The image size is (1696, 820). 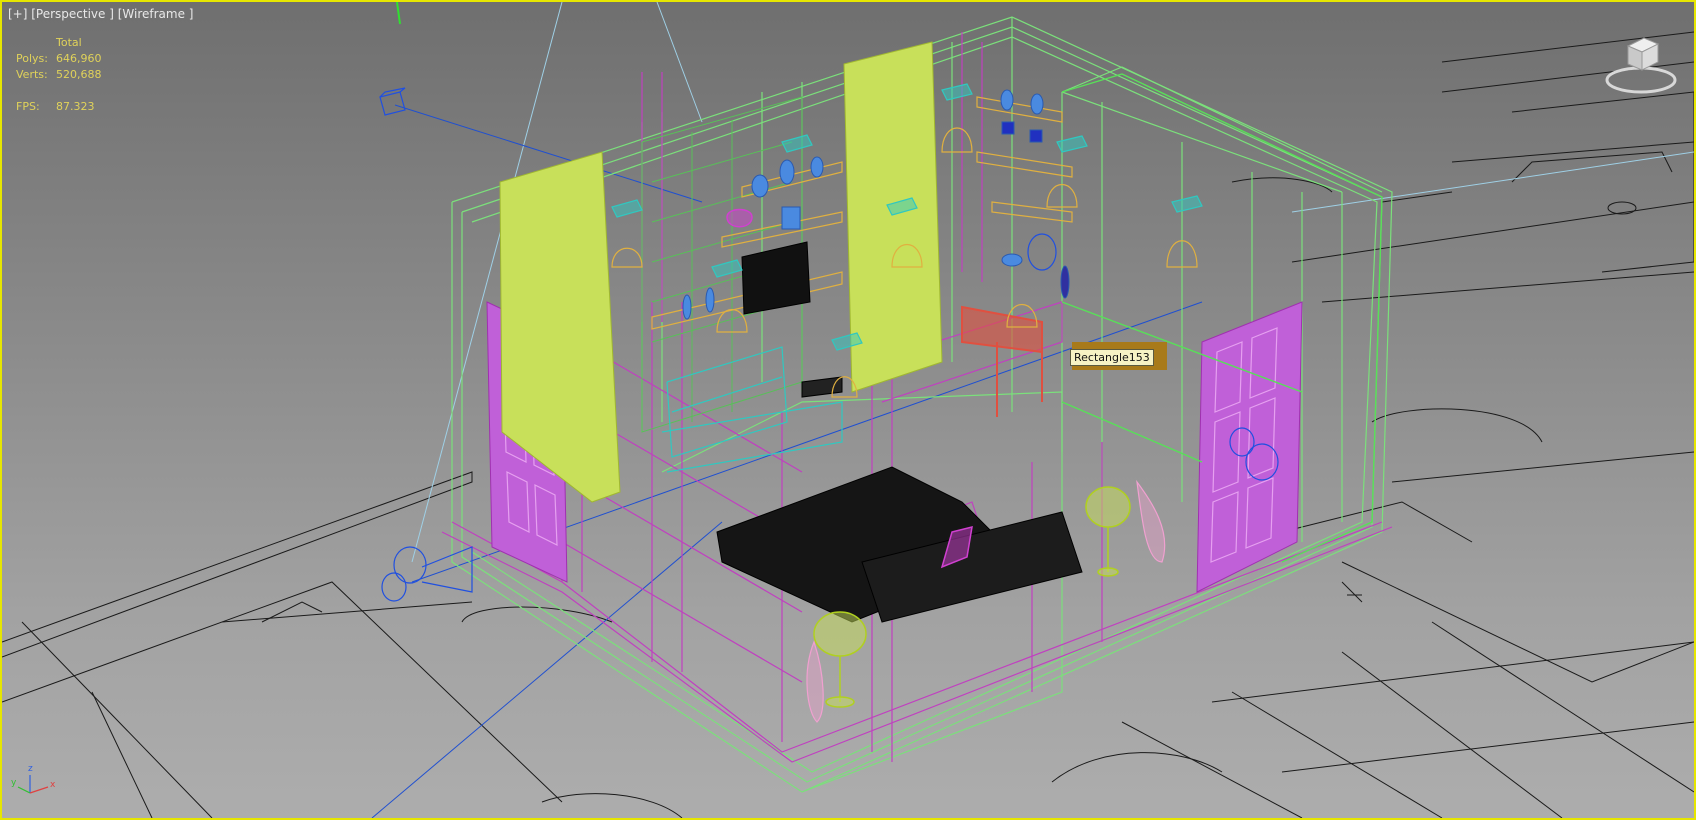 What do you see at coordinates (30, 769) in the screenshot?
I see `z-axis-label: z` at bounding box center [30, 769].